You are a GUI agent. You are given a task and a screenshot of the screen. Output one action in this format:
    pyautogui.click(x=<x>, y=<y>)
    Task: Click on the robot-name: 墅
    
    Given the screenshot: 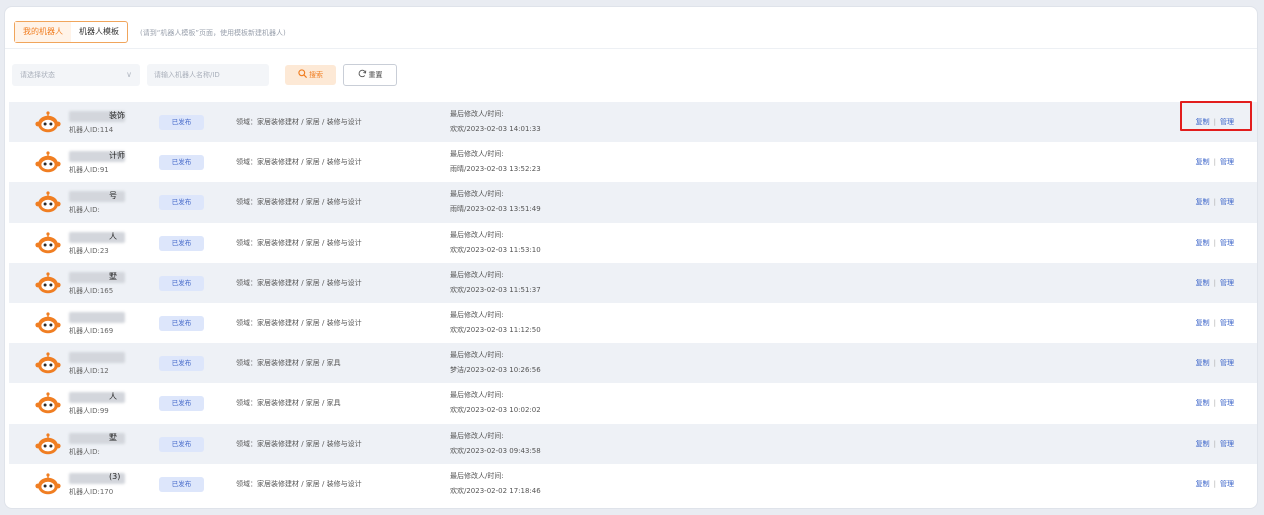 What is the action you would take?
    pyautogui.click(x=113, y=437)
    